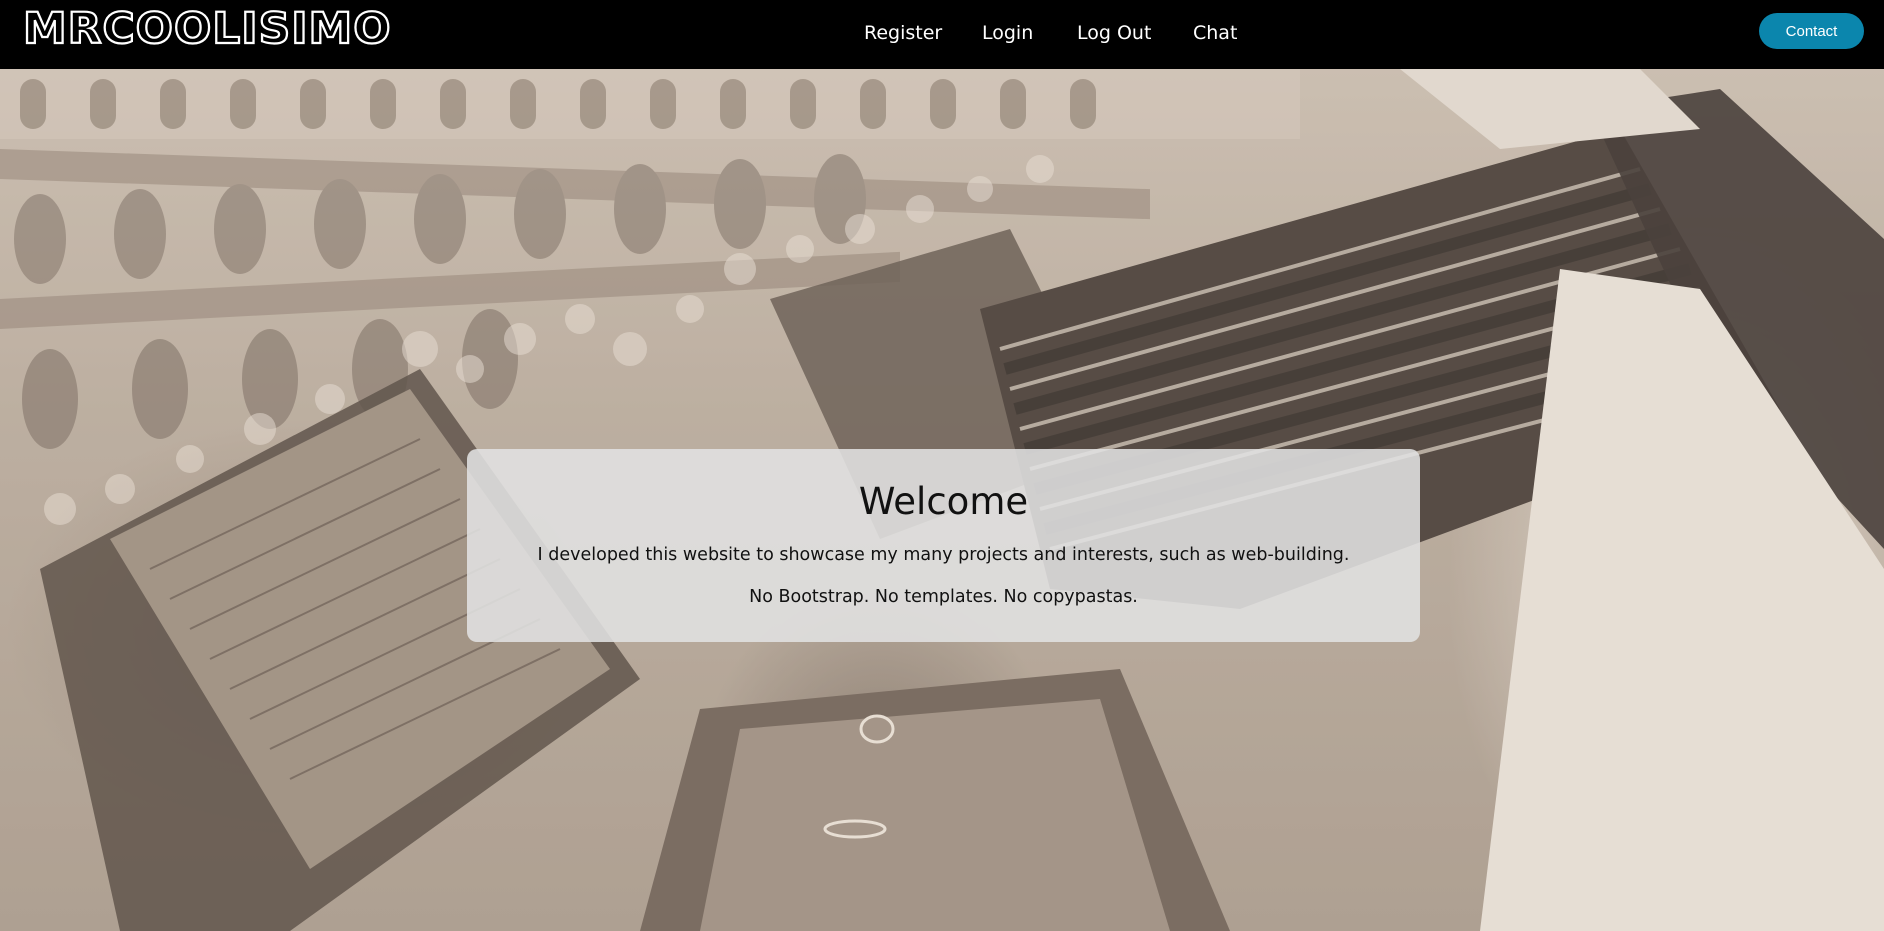  What do you see at coordinates (1811, 31) in the screenshot?
I see `contact-button: Contact` at bounding box center [1811, 31].